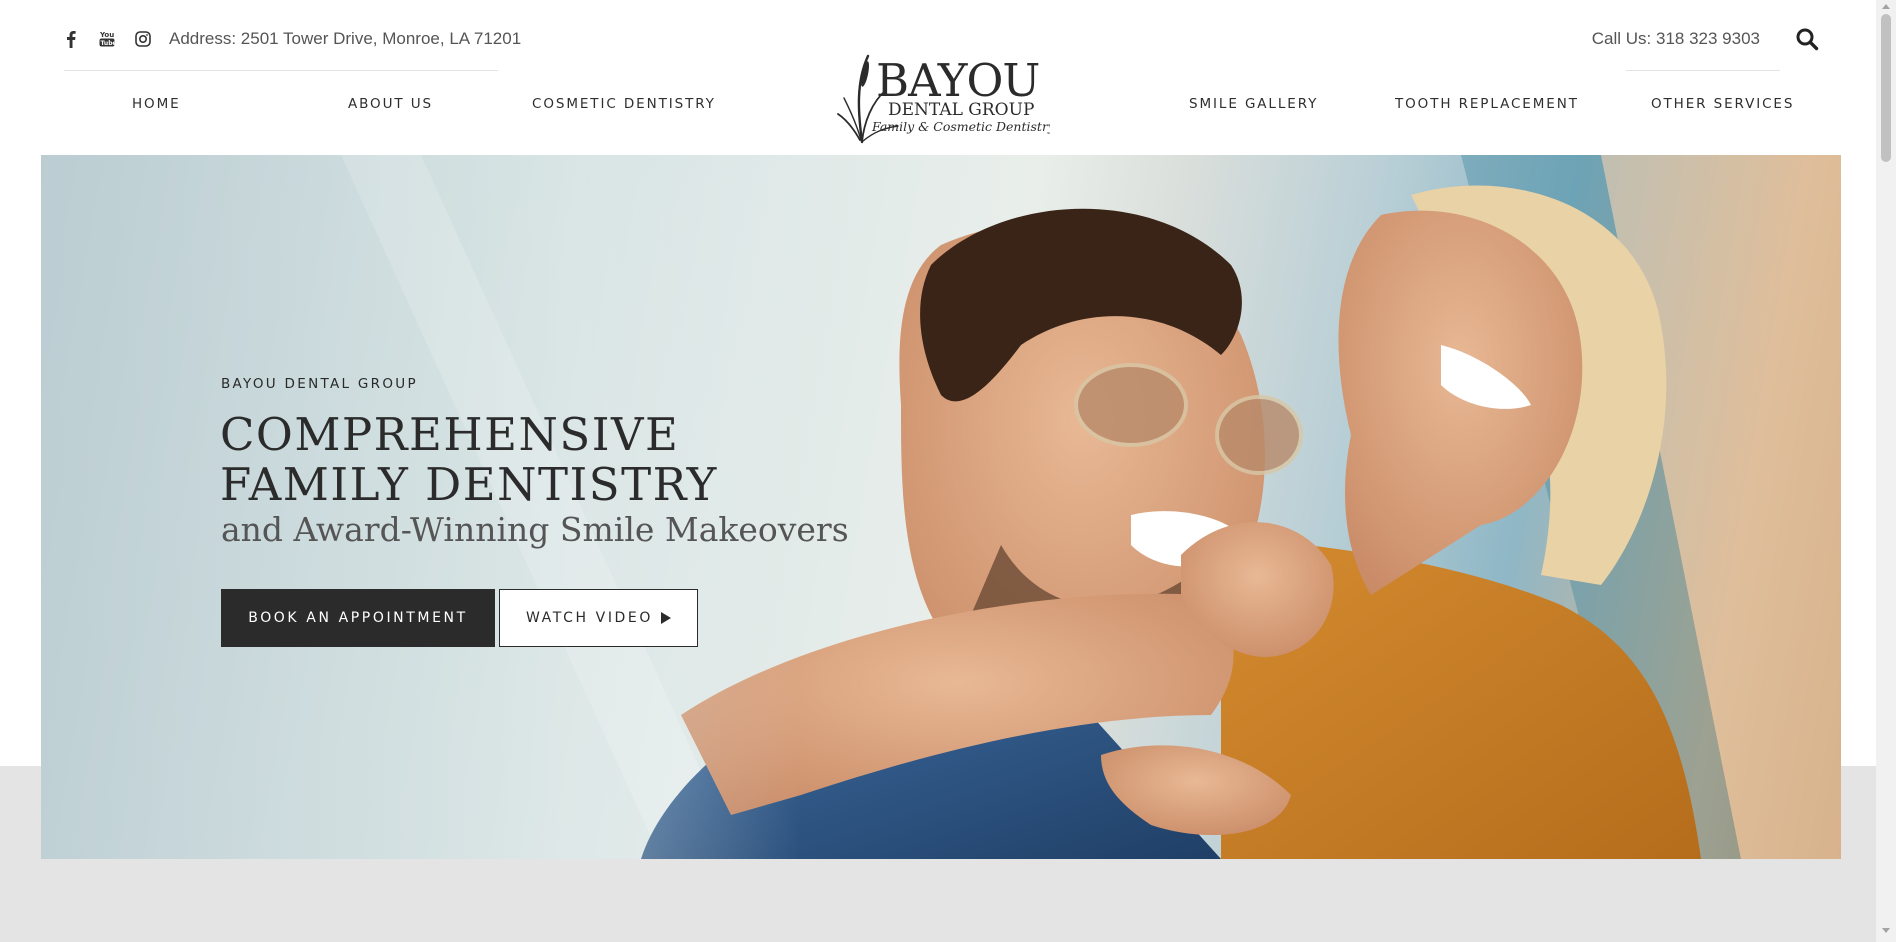 The width and height of the screenshot is (1896, 942). I want to click on svg-text: You, so click(106, 35).